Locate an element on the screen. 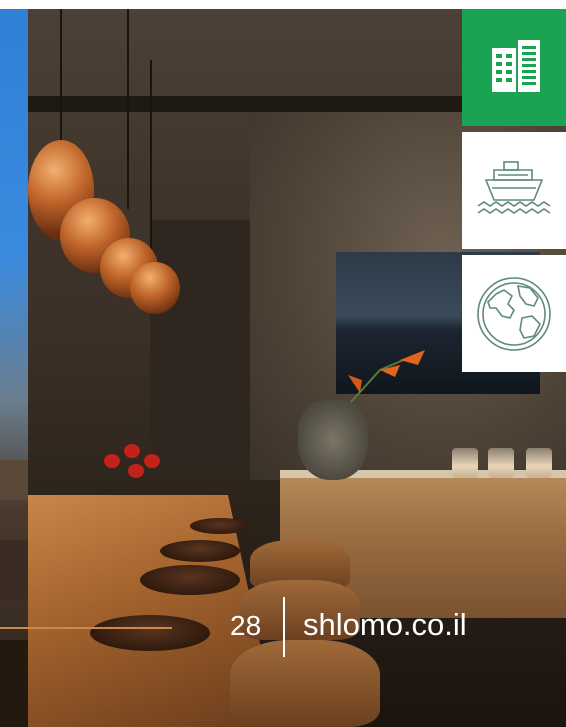 The image size is (566, 727). side-menu-item-global is located at coordinates (514, 313).